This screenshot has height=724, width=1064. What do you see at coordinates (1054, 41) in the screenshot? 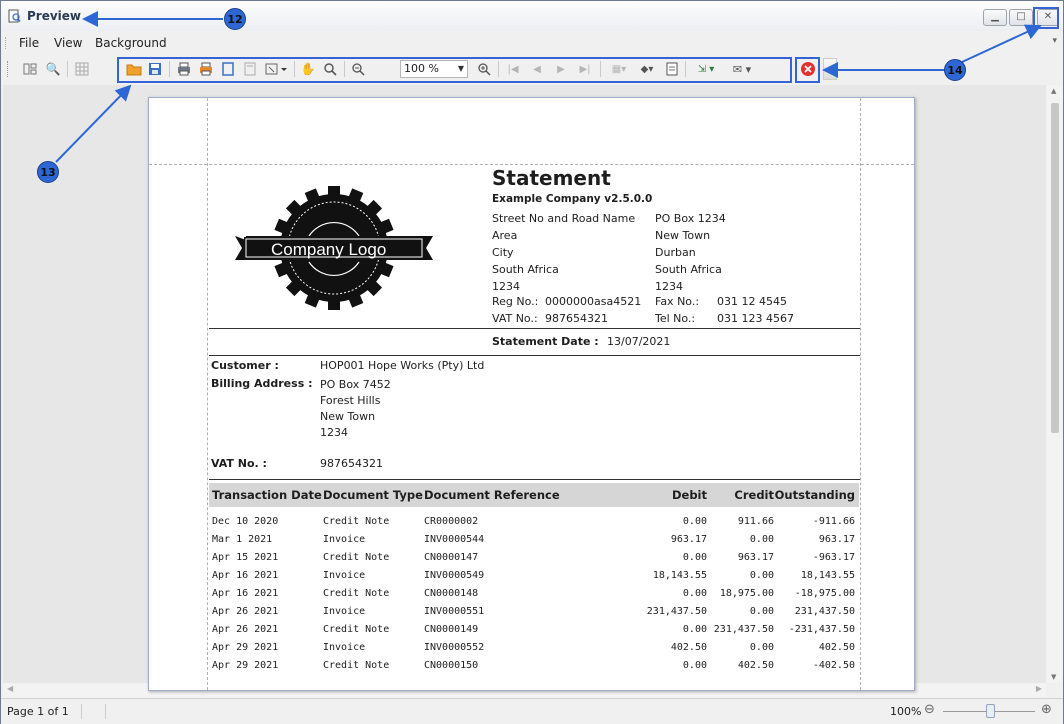
I see `menu-overflow-icon: ▾` at bounding box center [1054, 41].